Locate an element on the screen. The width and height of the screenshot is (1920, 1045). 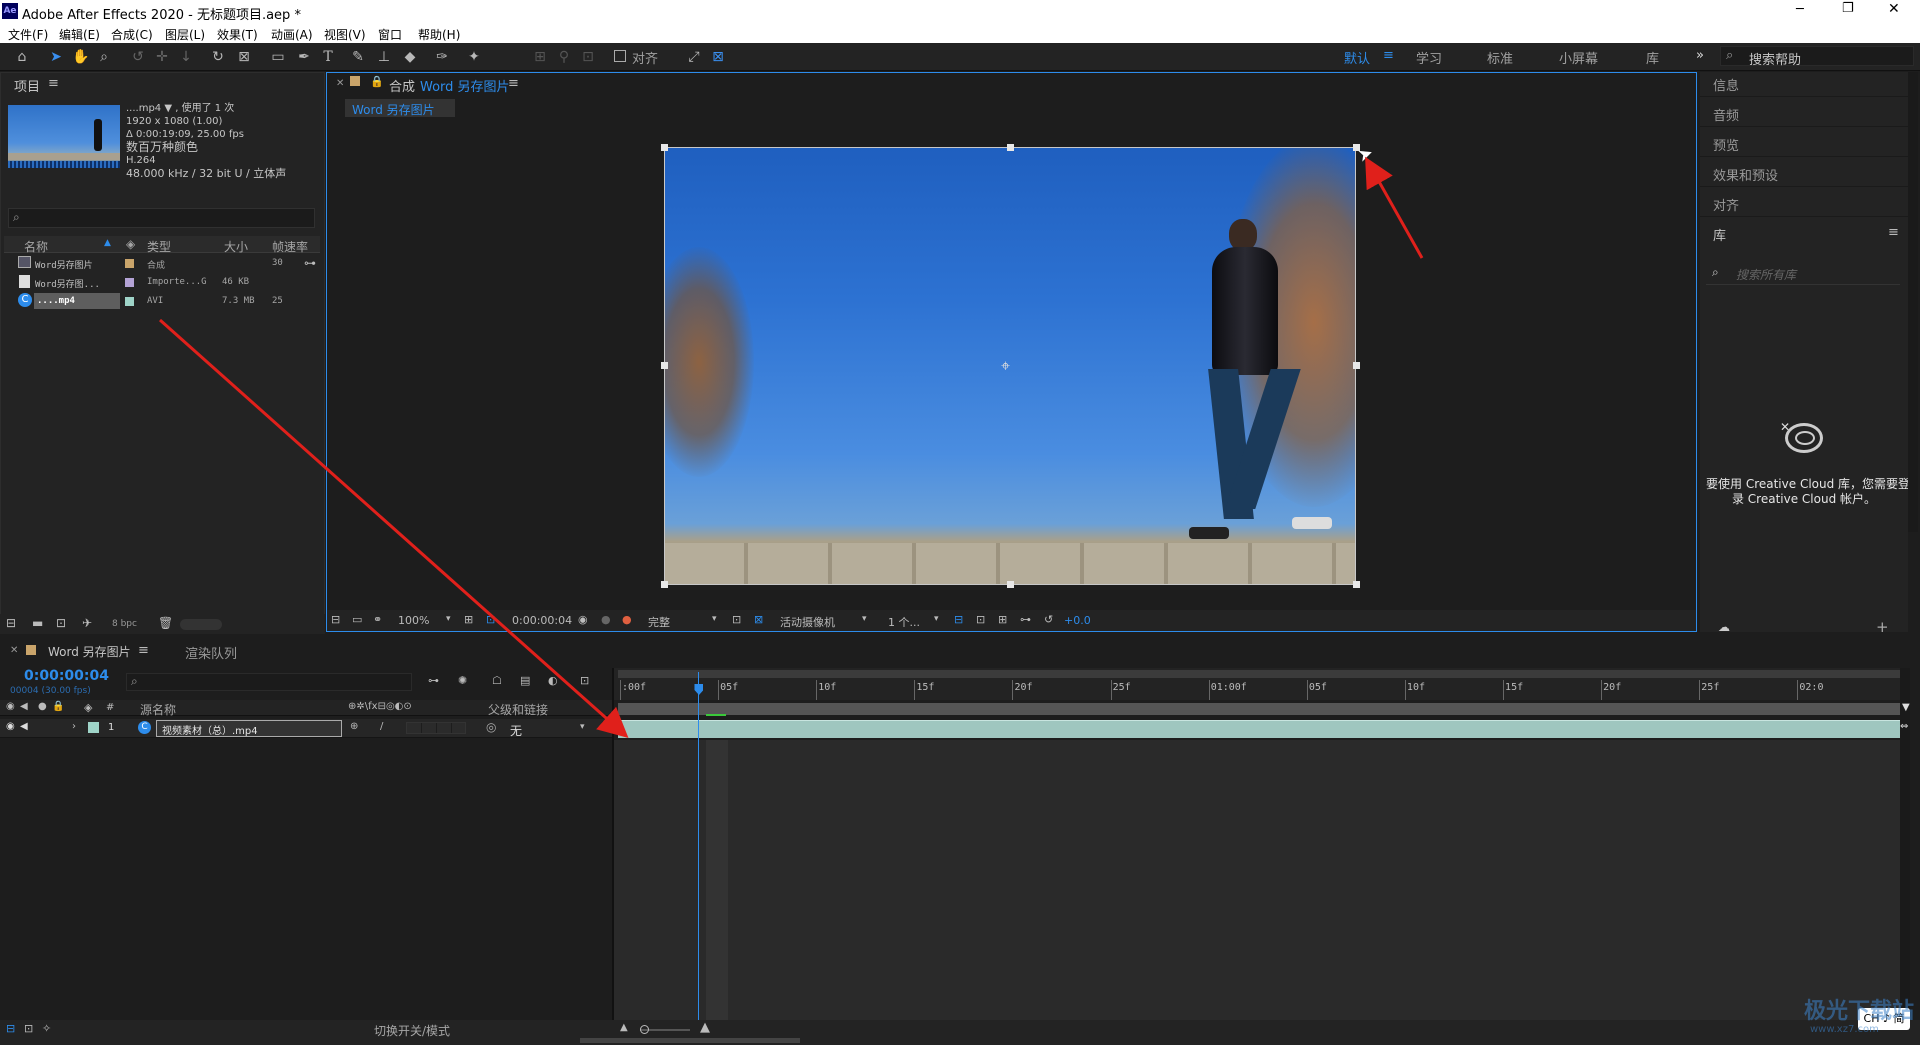
handle-top-left is located at coordinates (664, 147).